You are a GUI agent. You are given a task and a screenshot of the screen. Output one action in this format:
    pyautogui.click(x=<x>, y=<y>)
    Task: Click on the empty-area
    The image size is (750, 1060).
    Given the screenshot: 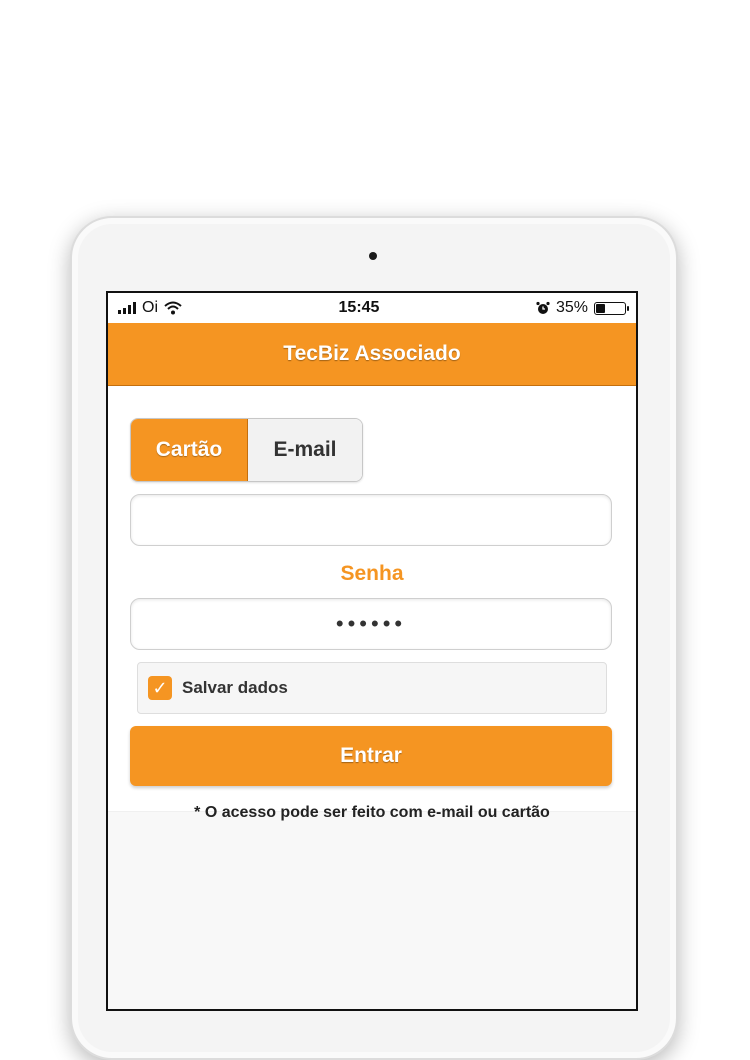 What is the action you would take?
    pyautogui.click(x=372, y=910)
    